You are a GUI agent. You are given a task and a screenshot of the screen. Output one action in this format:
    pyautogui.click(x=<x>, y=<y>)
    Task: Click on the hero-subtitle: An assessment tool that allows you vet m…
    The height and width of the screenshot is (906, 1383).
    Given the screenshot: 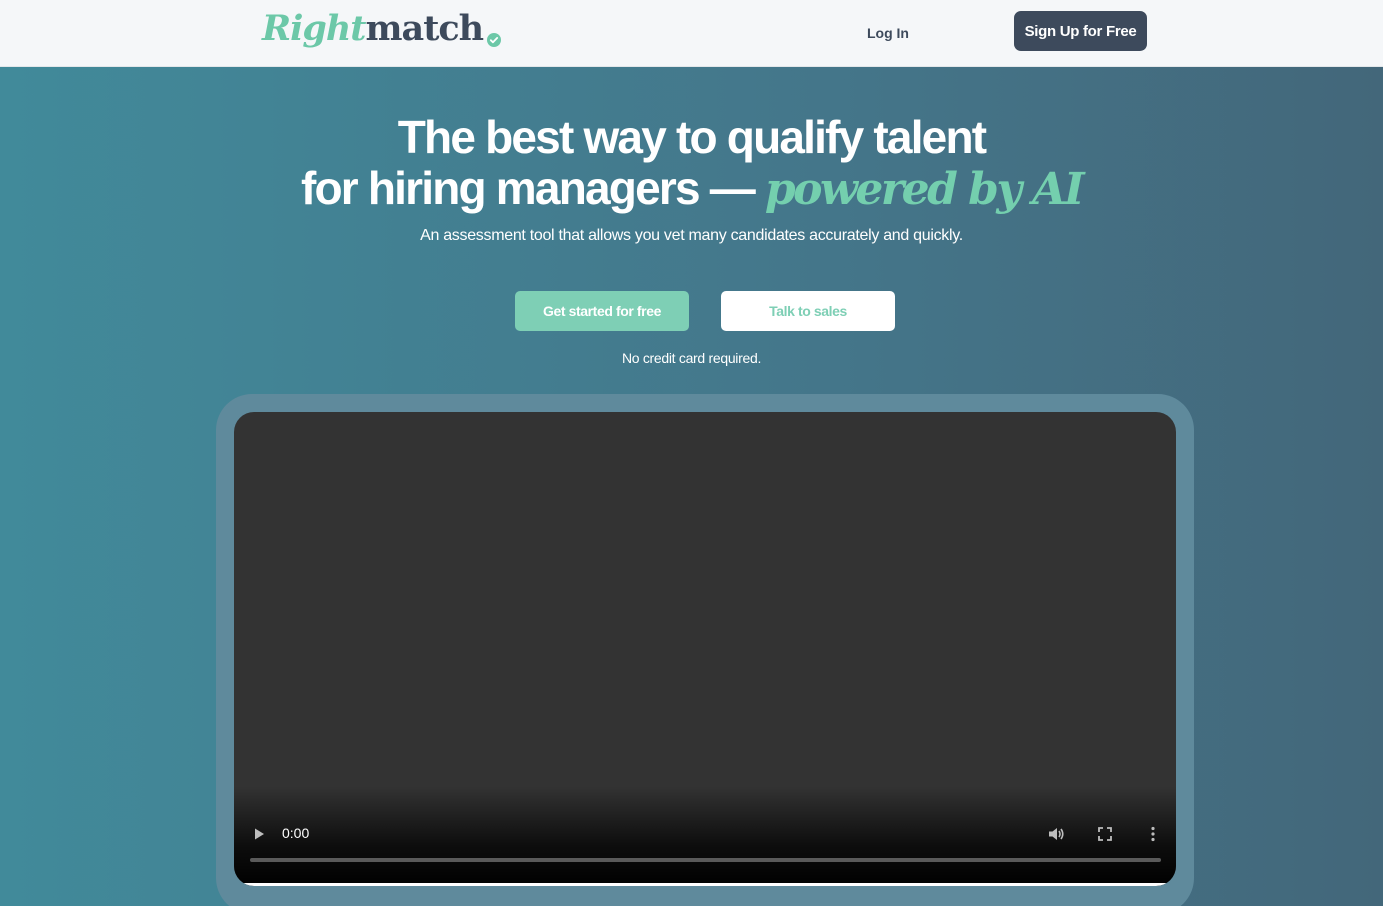 What is the action you would take?
    pyautogui.click(x=691, y=235)
    